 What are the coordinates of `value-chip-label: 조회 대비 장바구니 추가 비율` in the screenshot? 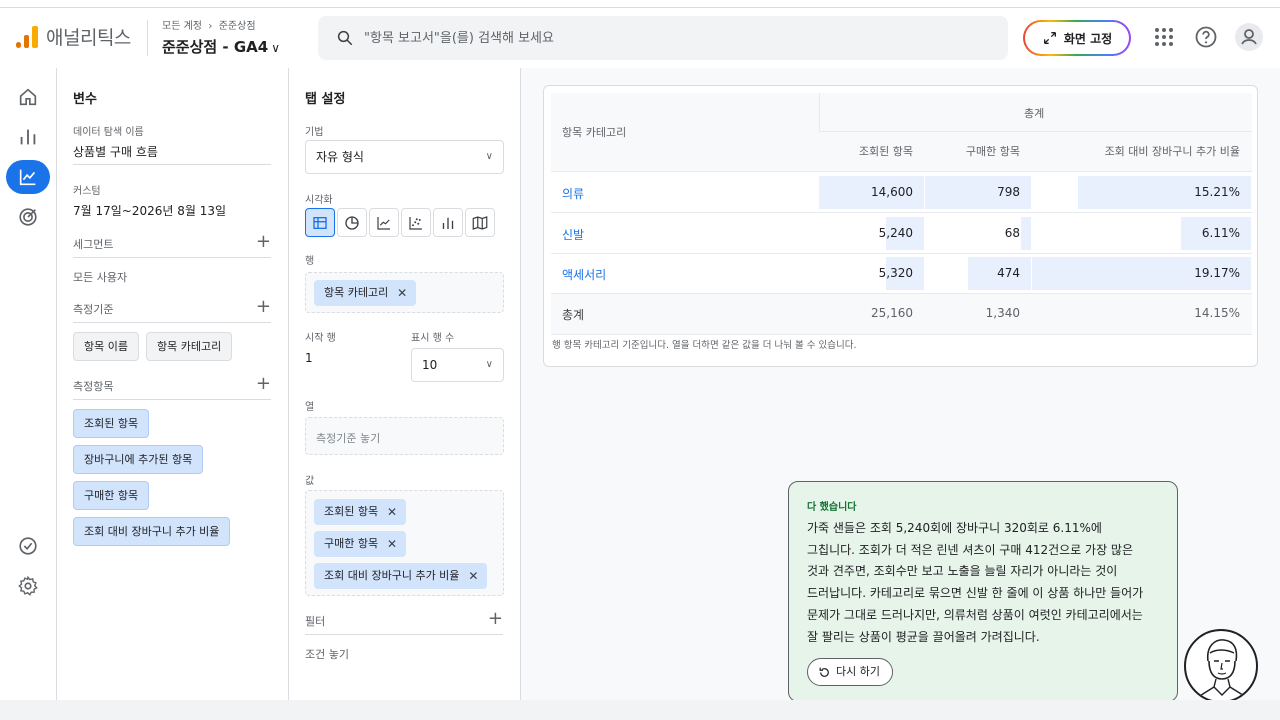 It's located at (392, 575).